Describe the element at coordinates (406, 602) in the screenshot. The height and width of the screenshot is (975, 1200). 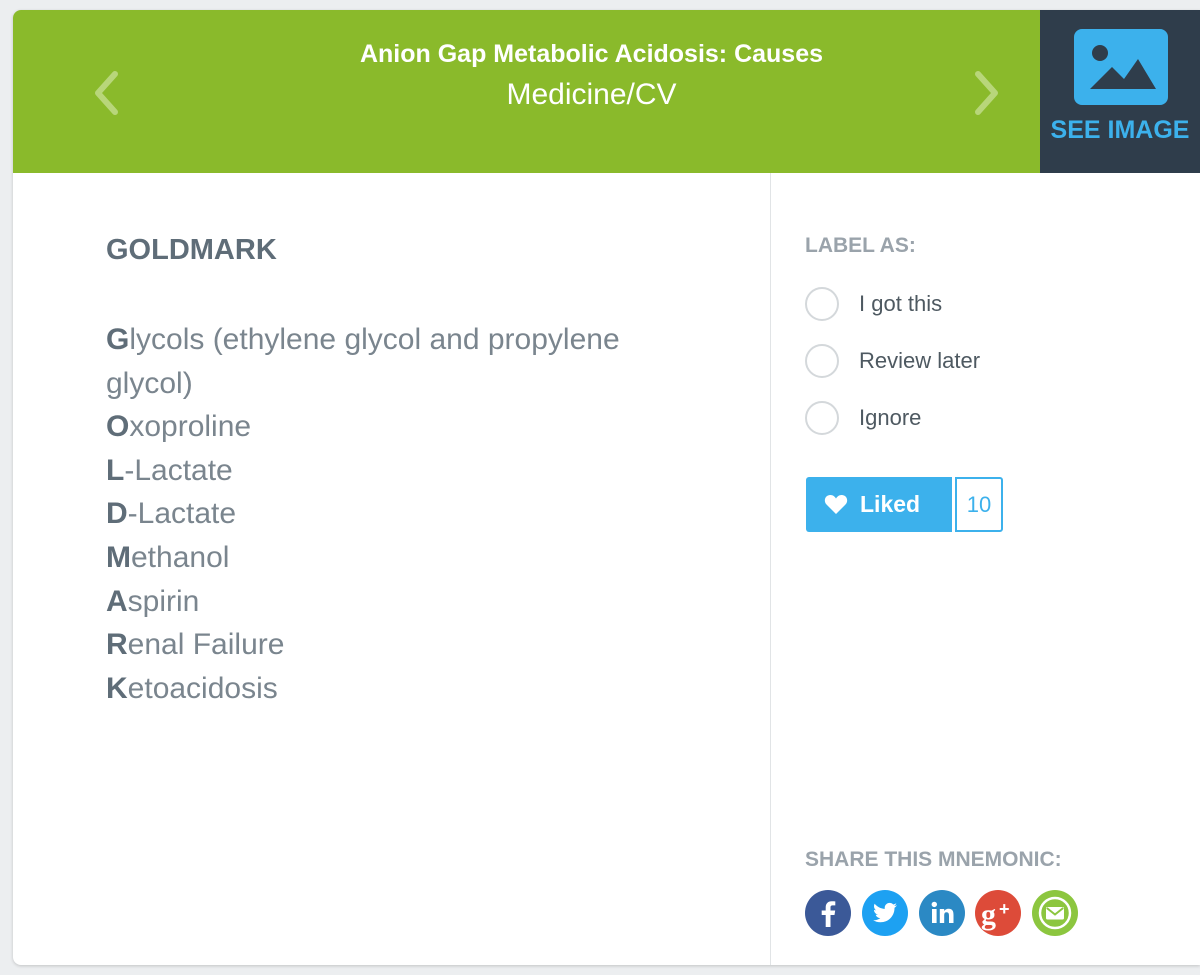
I see `mnemonic-item: Aspirin` at that location.